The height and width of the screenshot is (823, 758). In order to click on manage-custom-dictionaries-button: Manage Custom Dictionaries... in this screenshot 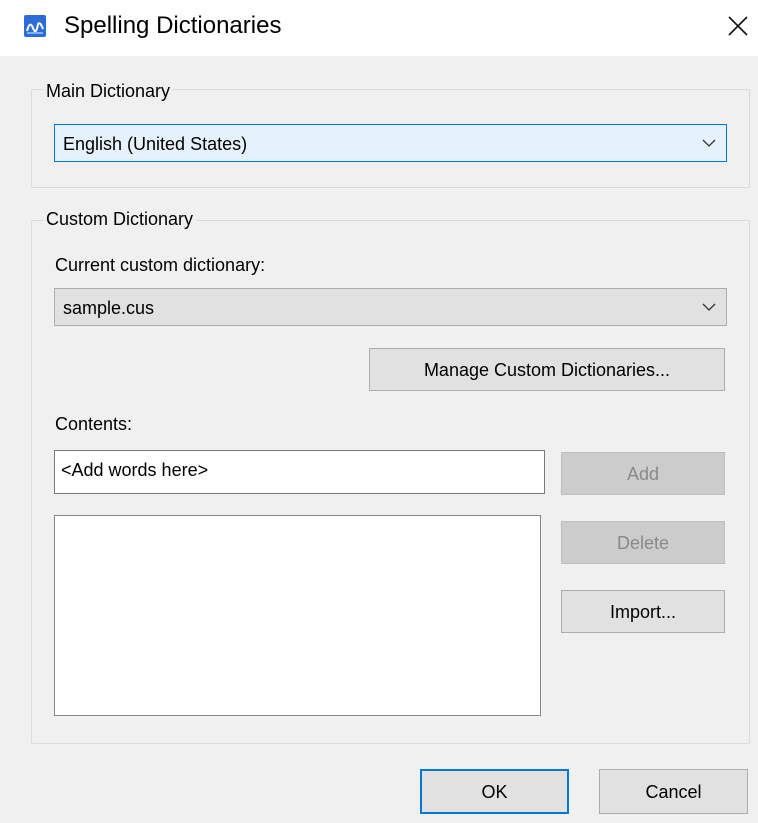, I will do `click(547, 369)`.